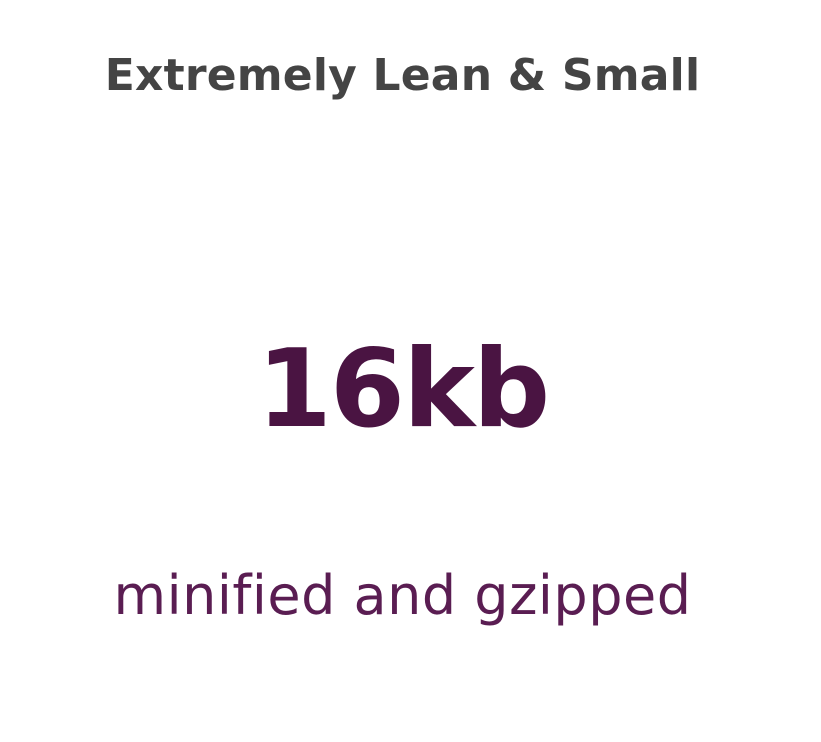 The image size is (821, 742). What do you see at coordinates (403, 389) in the screenshot?
I see `bundle-size-value: 16kb` at bounding box center [403, 389].